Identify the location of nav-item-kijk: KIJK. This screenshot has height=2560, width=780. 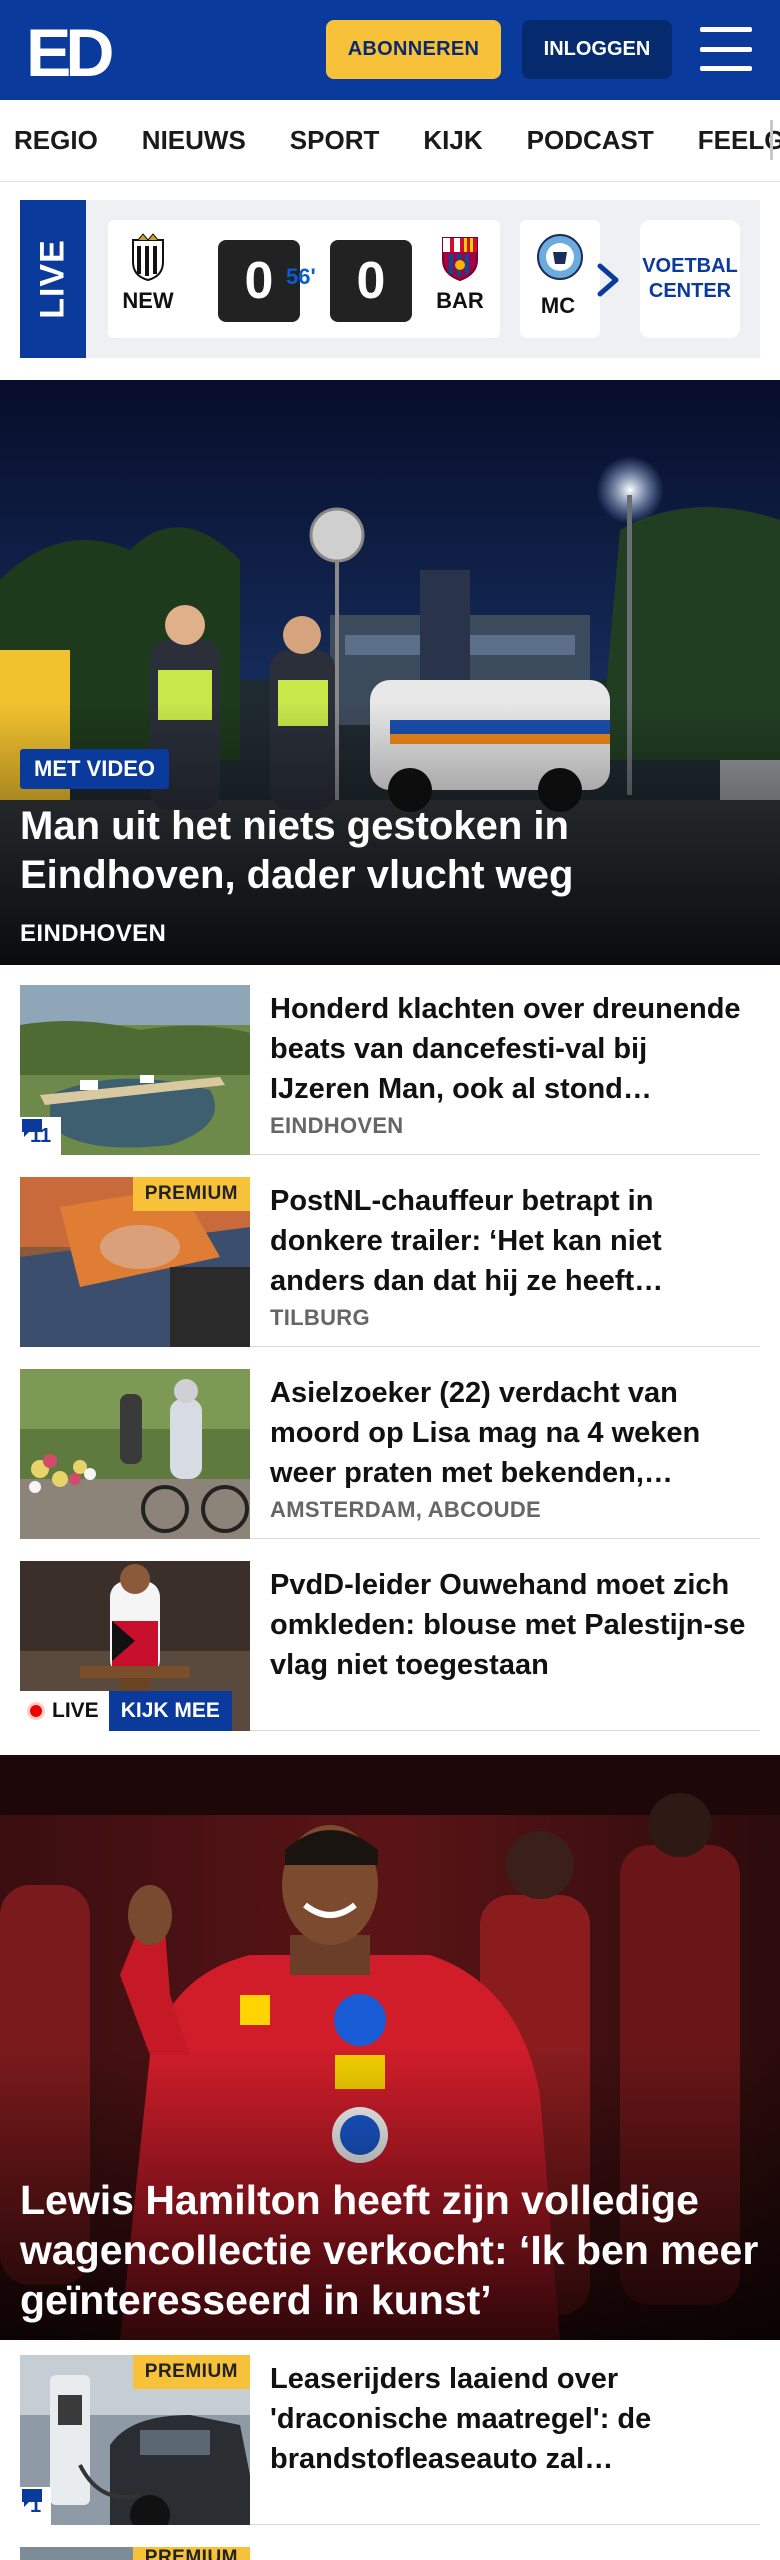
(452, 140).